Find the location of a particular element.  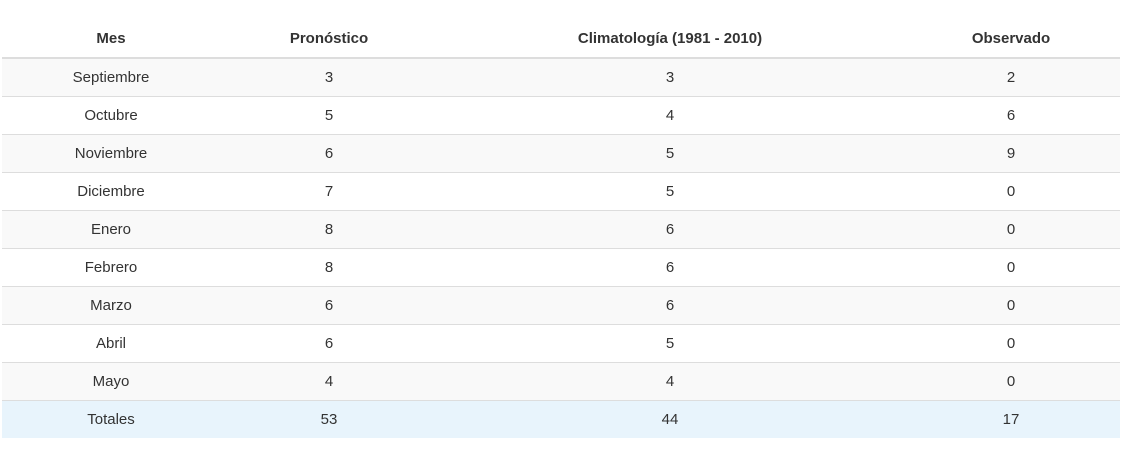

table-row: Marzo 6 6 0 is located at coordinates (561, 305).